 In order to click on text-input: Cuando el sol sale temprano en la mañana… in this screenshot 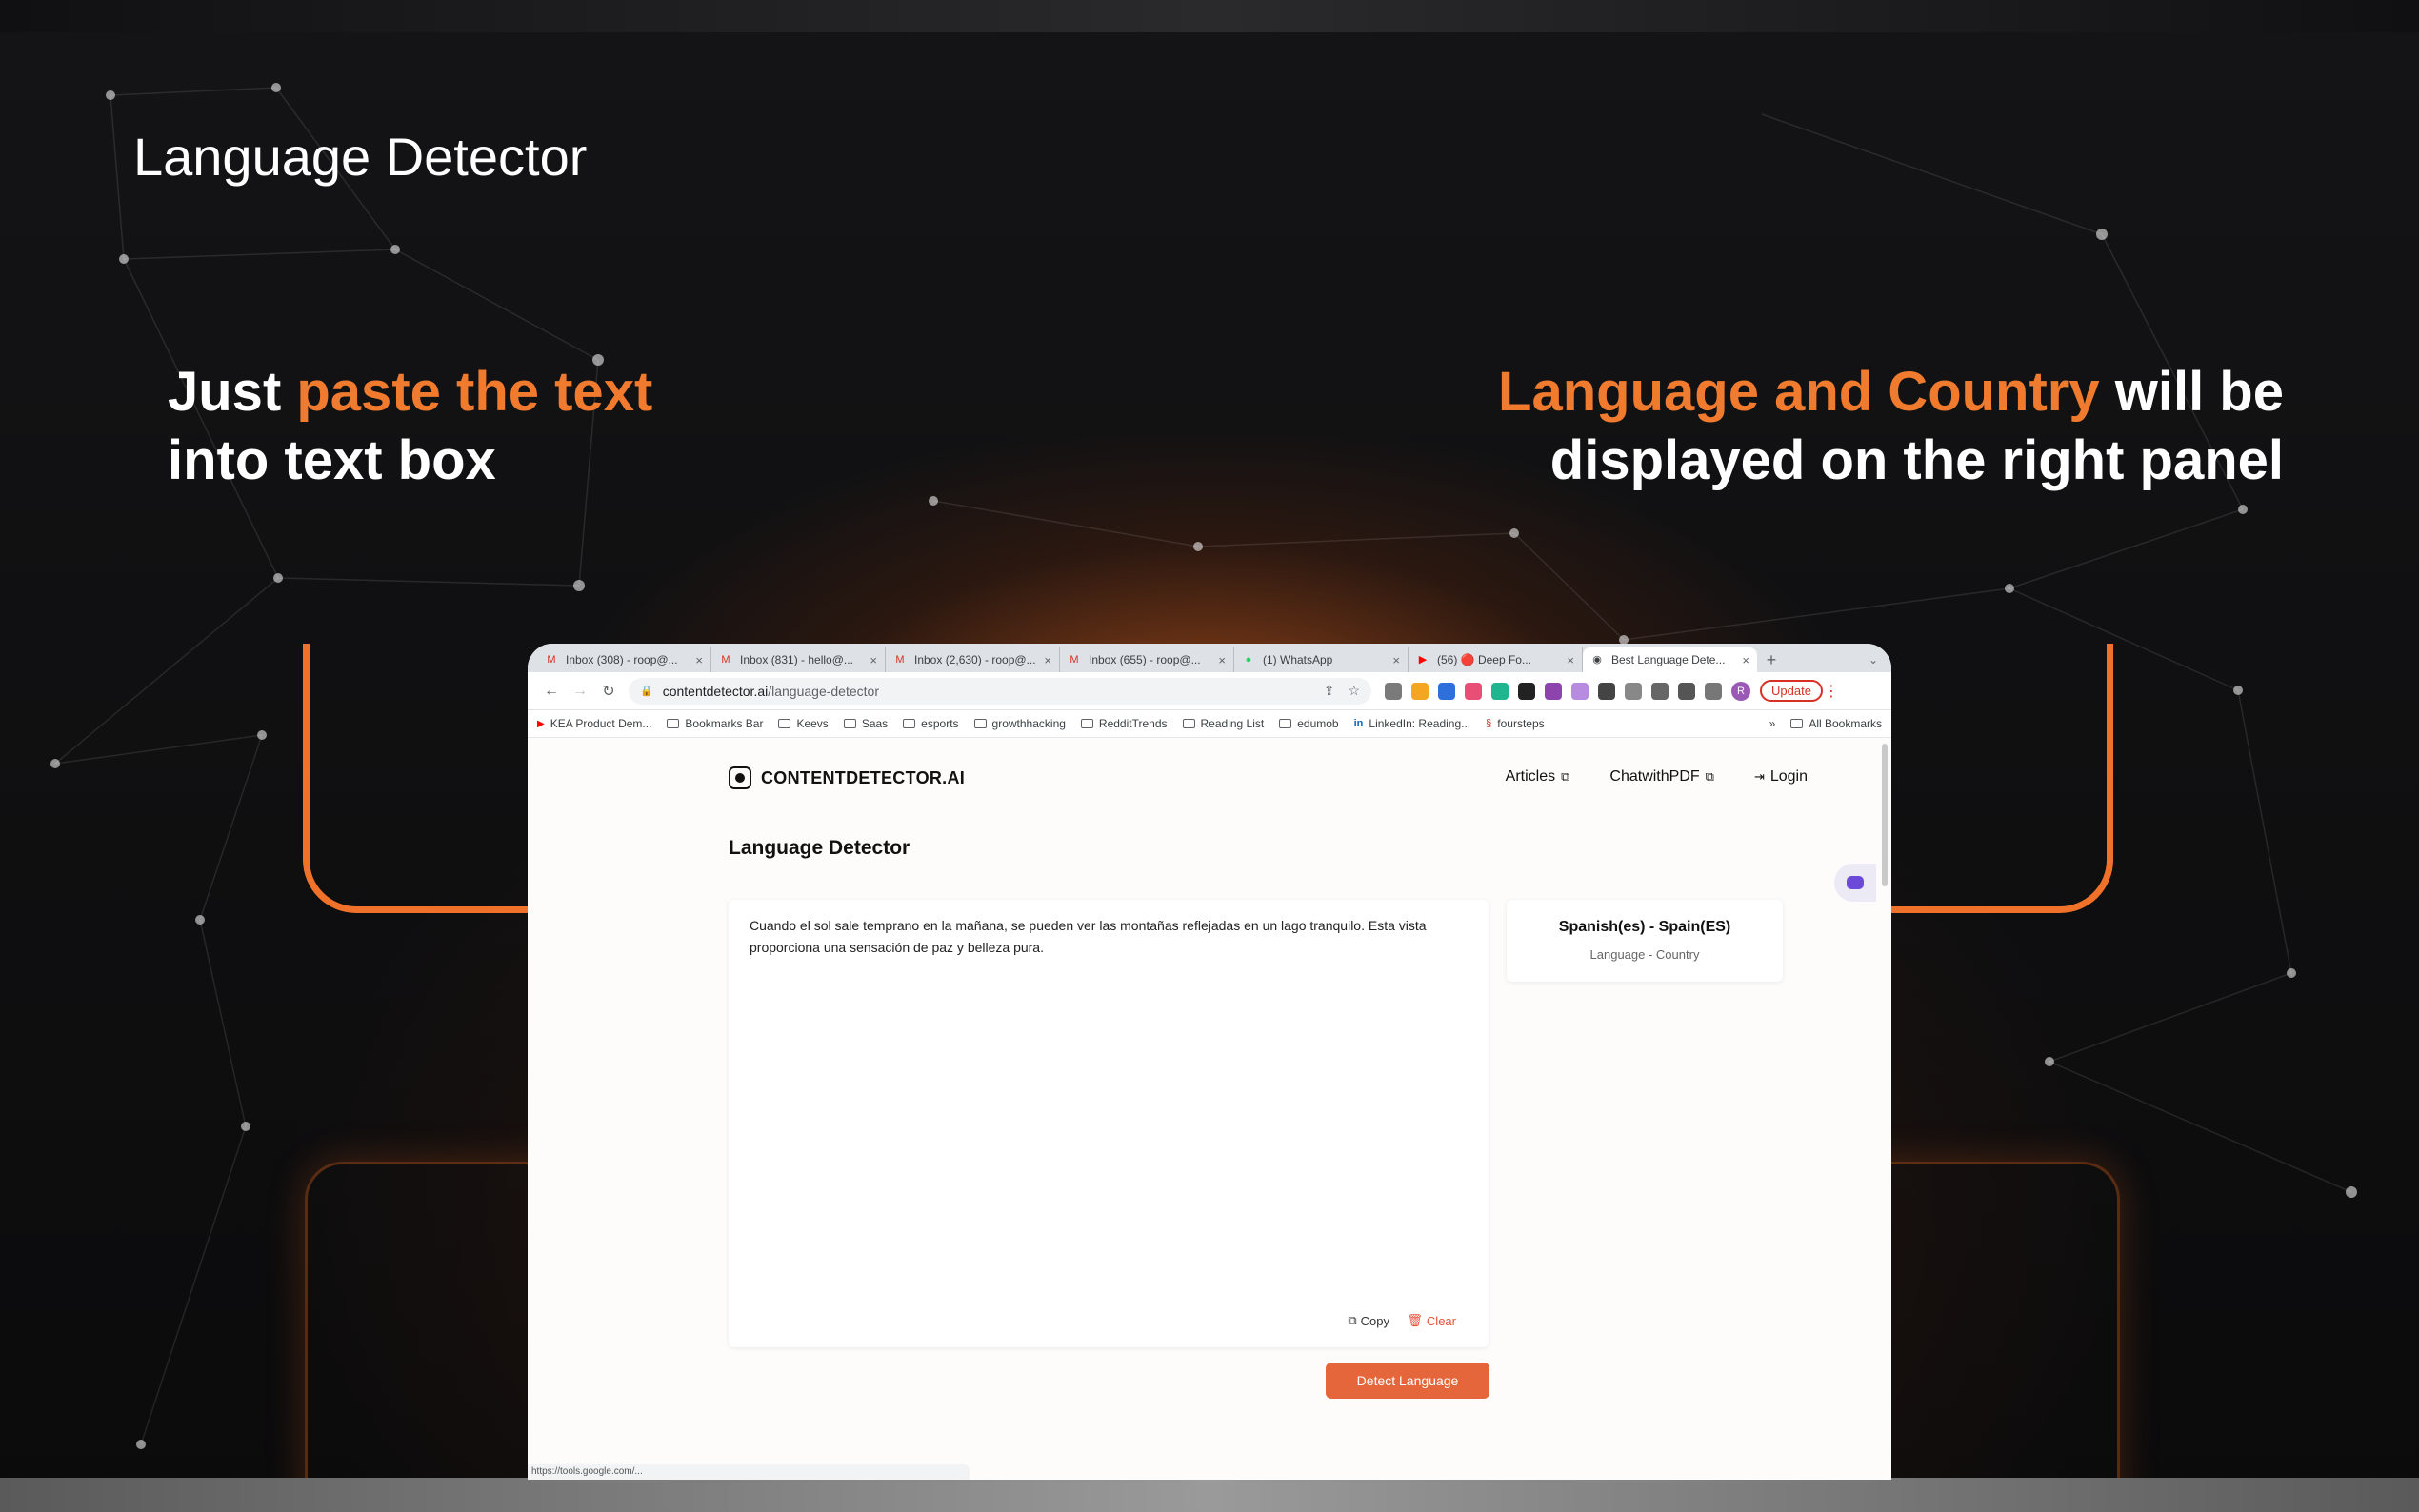, I will do `click(1111, 937)`.